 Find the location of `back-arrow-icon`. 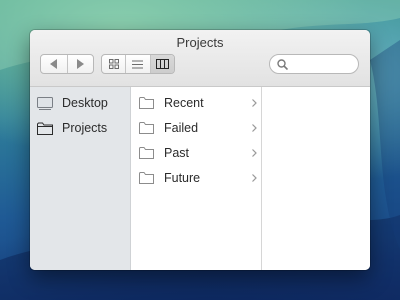

back-arrow-icon is located at coordinates (53, 64).